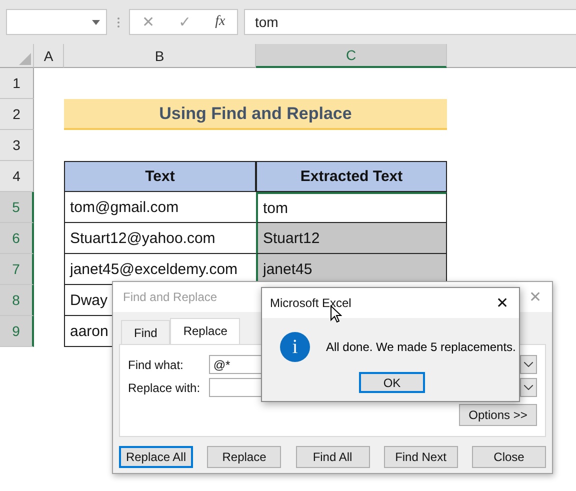 This screenshot has width=576, height=491. What do you see at coordinates (244, 457) in the screenshot?
I see `dialog-button: Replace` at bounding box center [244, 457].